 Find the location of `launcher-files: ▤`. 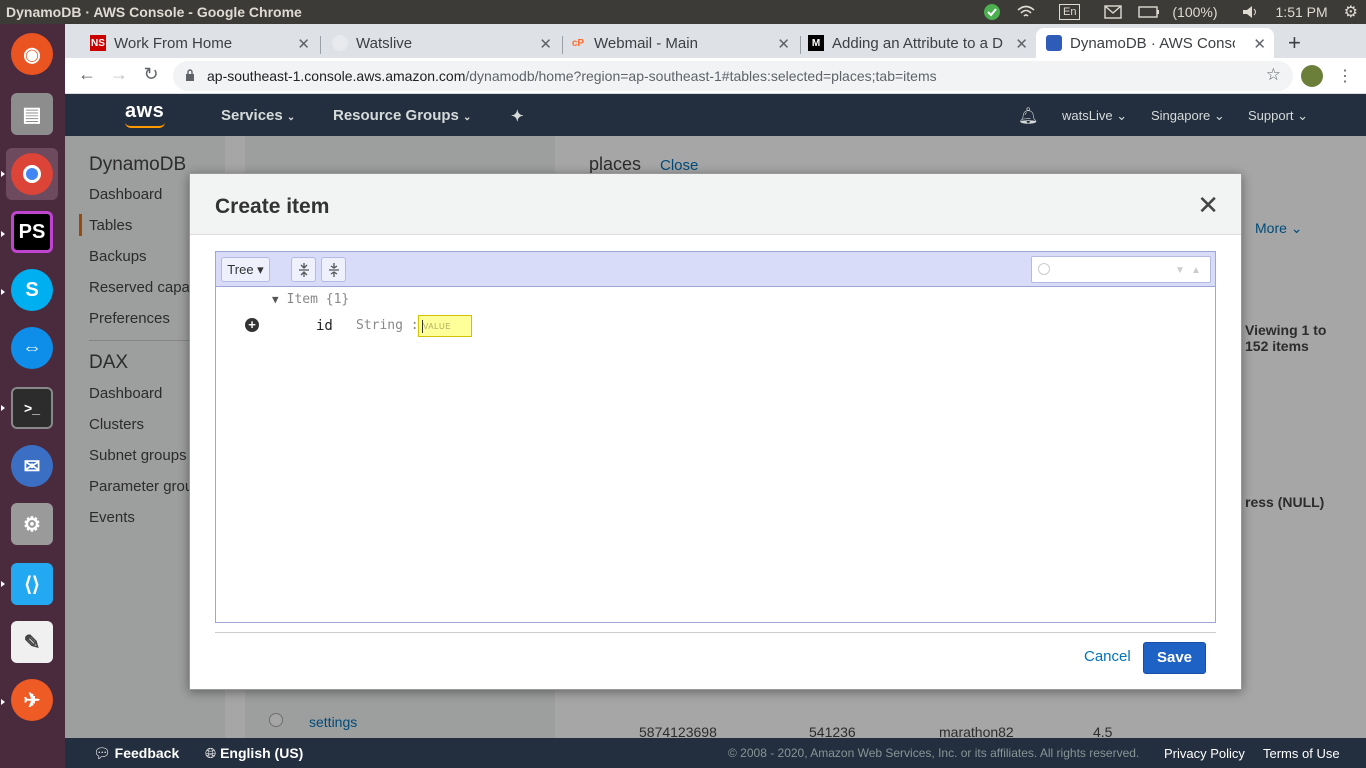

launcher-files: ▤ is located at coordinates (32, 114).